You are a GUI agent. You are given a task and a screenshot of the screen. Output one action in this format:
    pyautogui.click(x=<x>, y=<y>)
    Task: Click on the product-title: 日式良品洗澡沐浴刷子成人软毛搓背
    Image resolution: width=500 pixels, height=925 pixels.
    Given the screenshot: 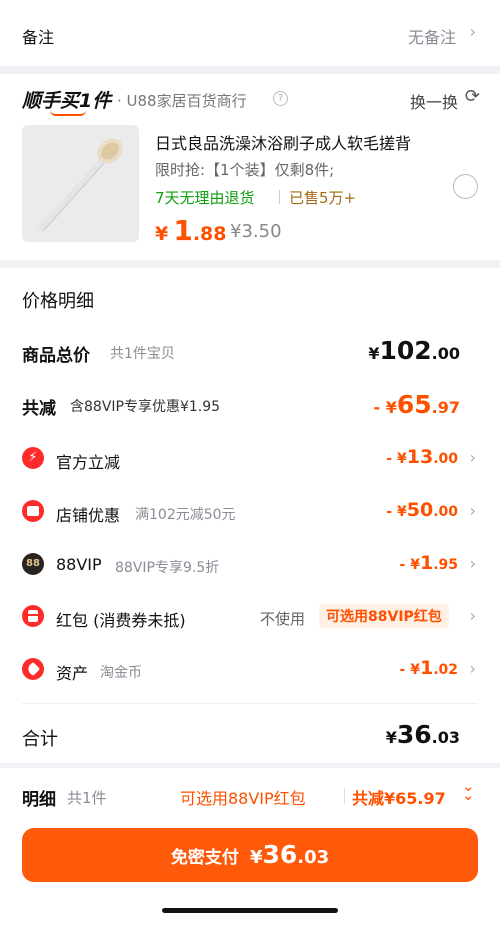 What is the action you would take?
    pyautogui.click(x=283, y=142)
    